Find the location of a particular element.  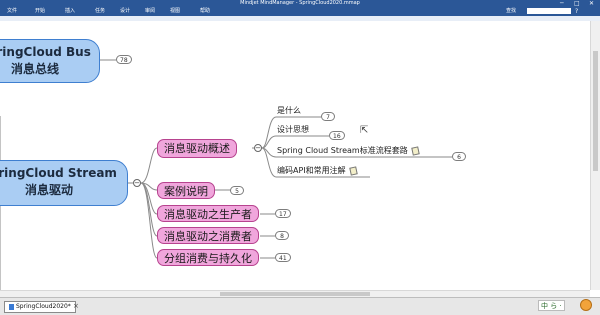

maximize-icon: □ is located at coordinates (577, 3).